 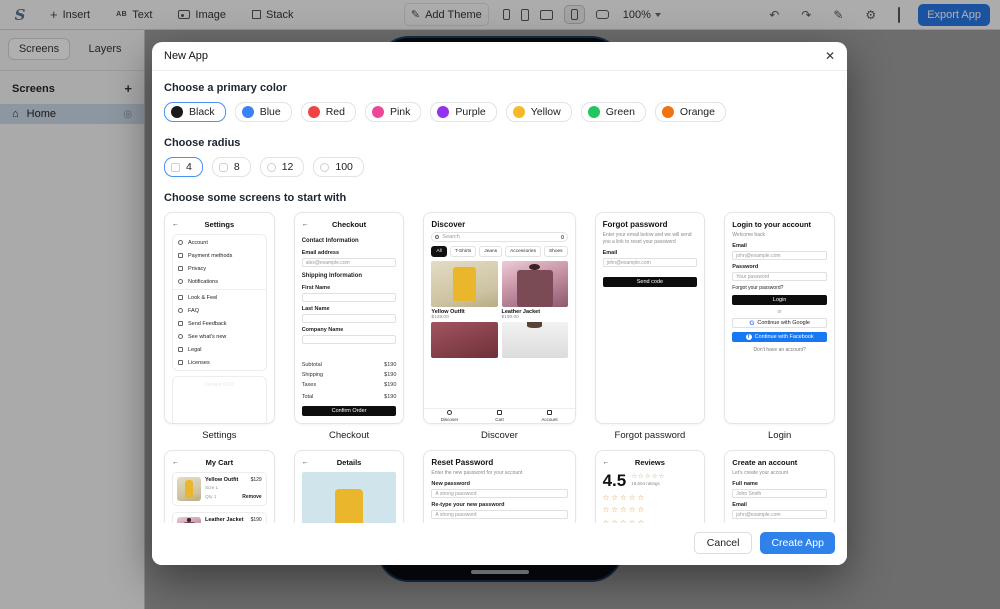 I want to click on card-caption: Discover, so click(x=499, y=435).